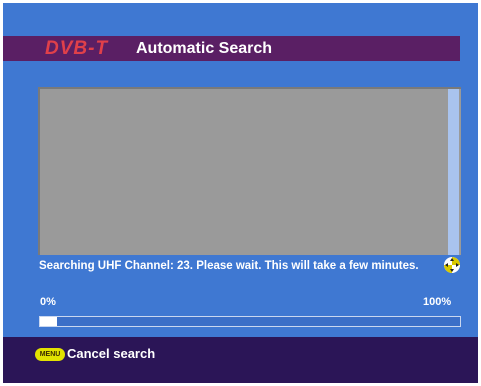  What do you see at coordinates (437, 302) in the screenshot?
I see `progress-end-label: 100%` at bounding box center [437, 302].